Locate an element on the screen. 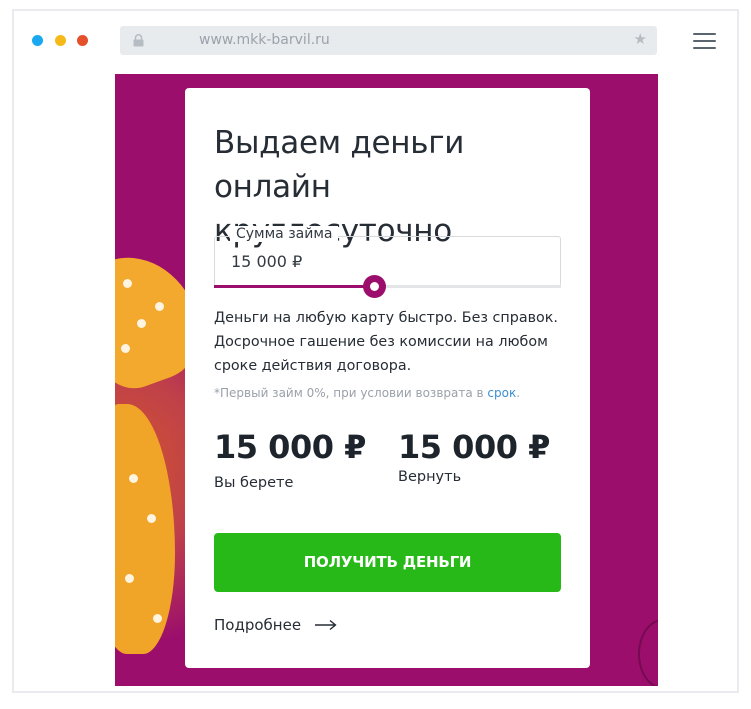 The height and width of the screenshot is (709, 751). footnote-text: *Первый займ 0%, при условии возврата в is located at coordinates (351, 393).